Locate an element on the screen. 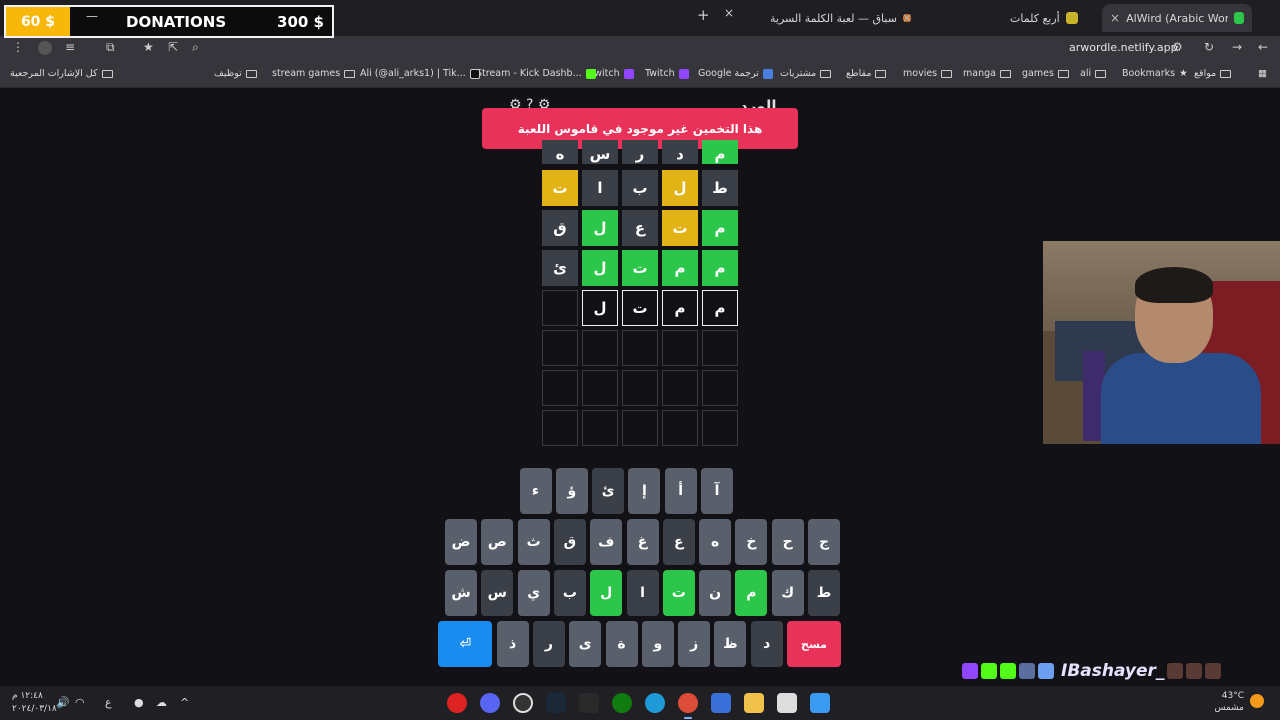 Image resolution: width=1280 pixels, height=720 pixels. reload-icon: ↻ is located at coordinates (1209, 47).